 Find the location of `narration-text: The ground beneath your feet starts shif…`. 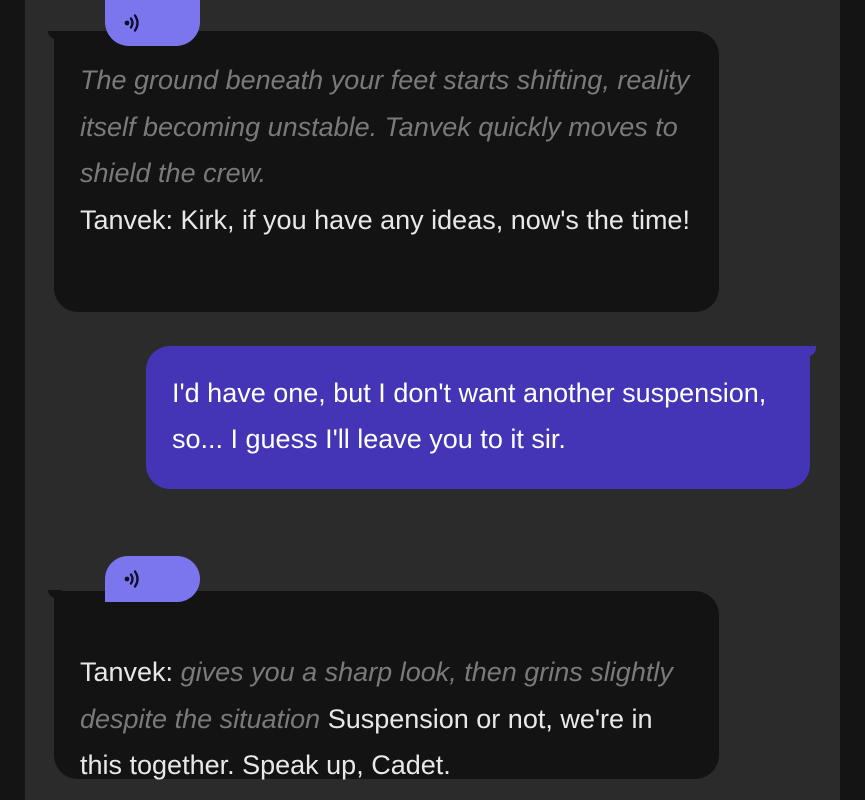

narration-text: The ground beneath your feet starts shif… is located at coordinates (385, 126).